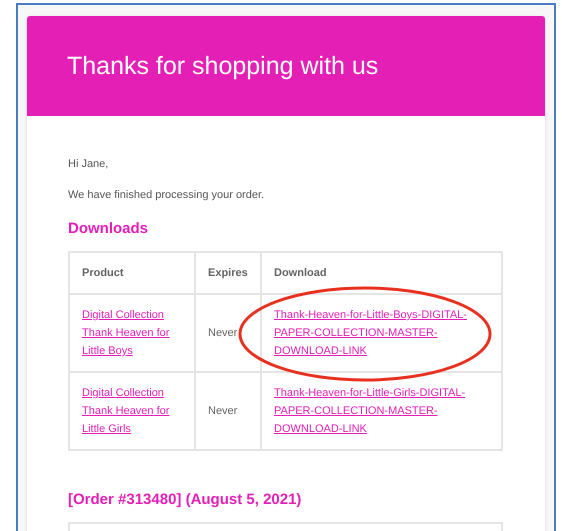 The height and width of the screenshot is (531, 562). What do you see at coordinates (381, 273) in the screenshot?
I see `column-header: Download` at bounding box center [381, 273].